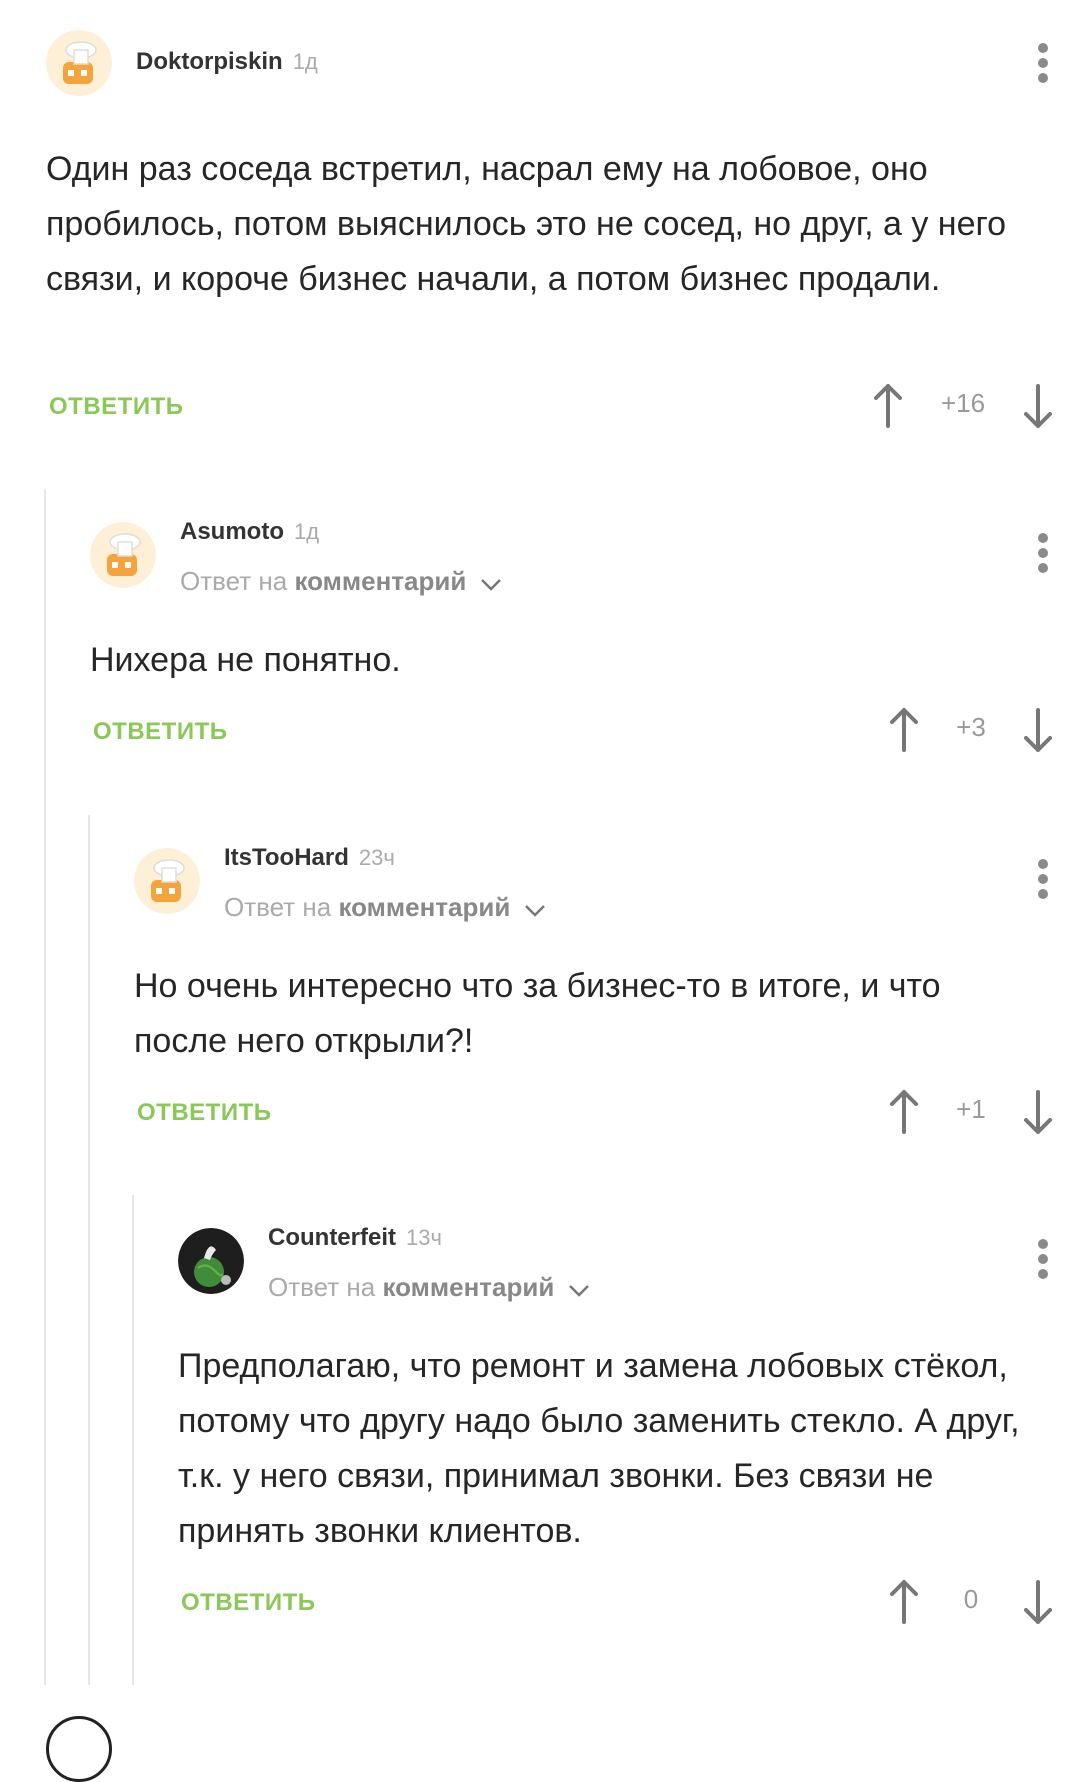  Describe the element at coordinates (424, 1237) in the screenshot. I see `comment-time: 13ч` at that location.